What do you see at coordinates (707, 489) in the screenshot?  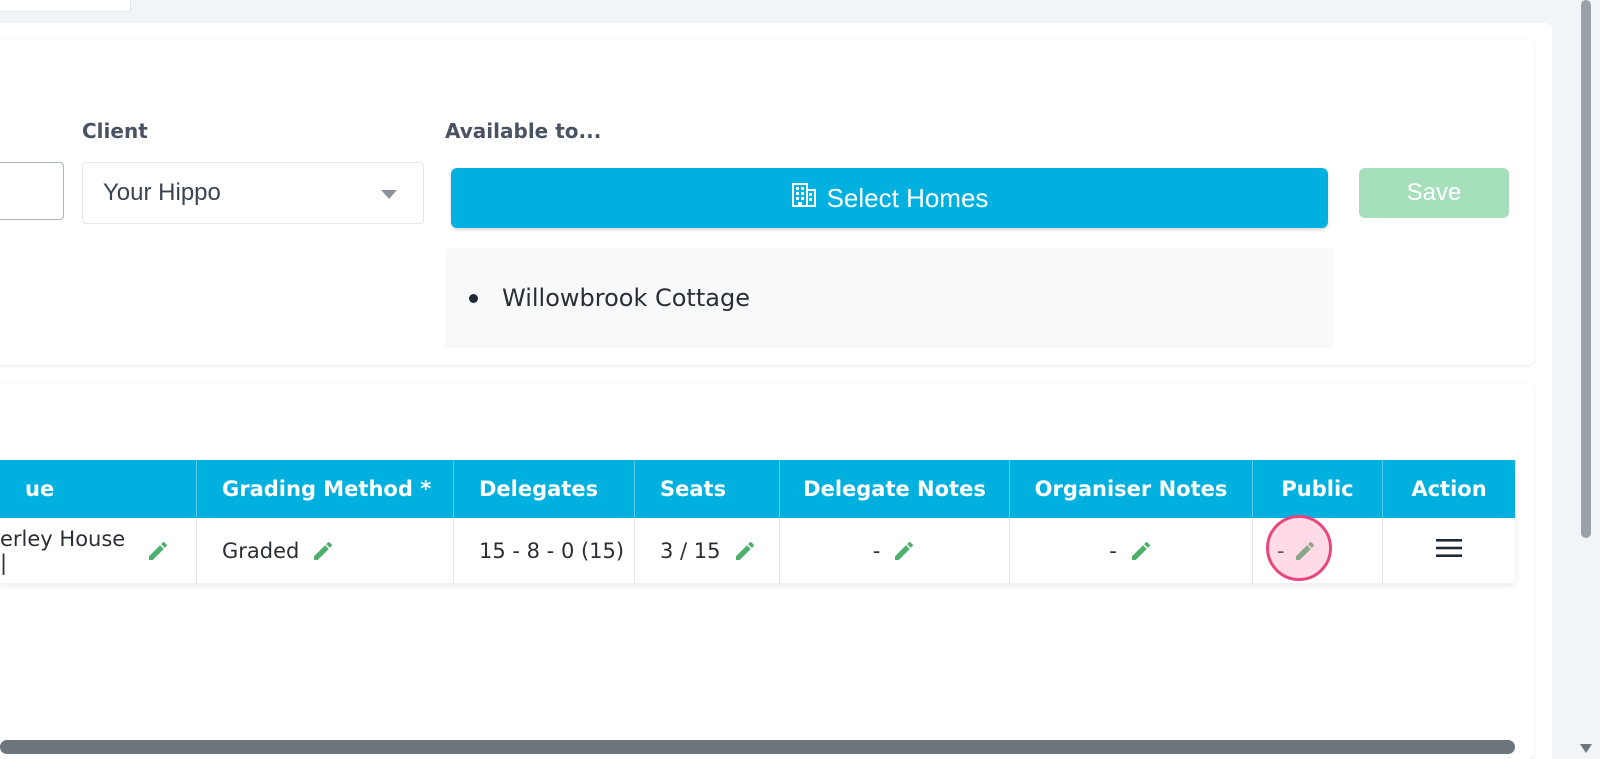 I see `column-header-seats: Seats` at bounding box center [707, 489].